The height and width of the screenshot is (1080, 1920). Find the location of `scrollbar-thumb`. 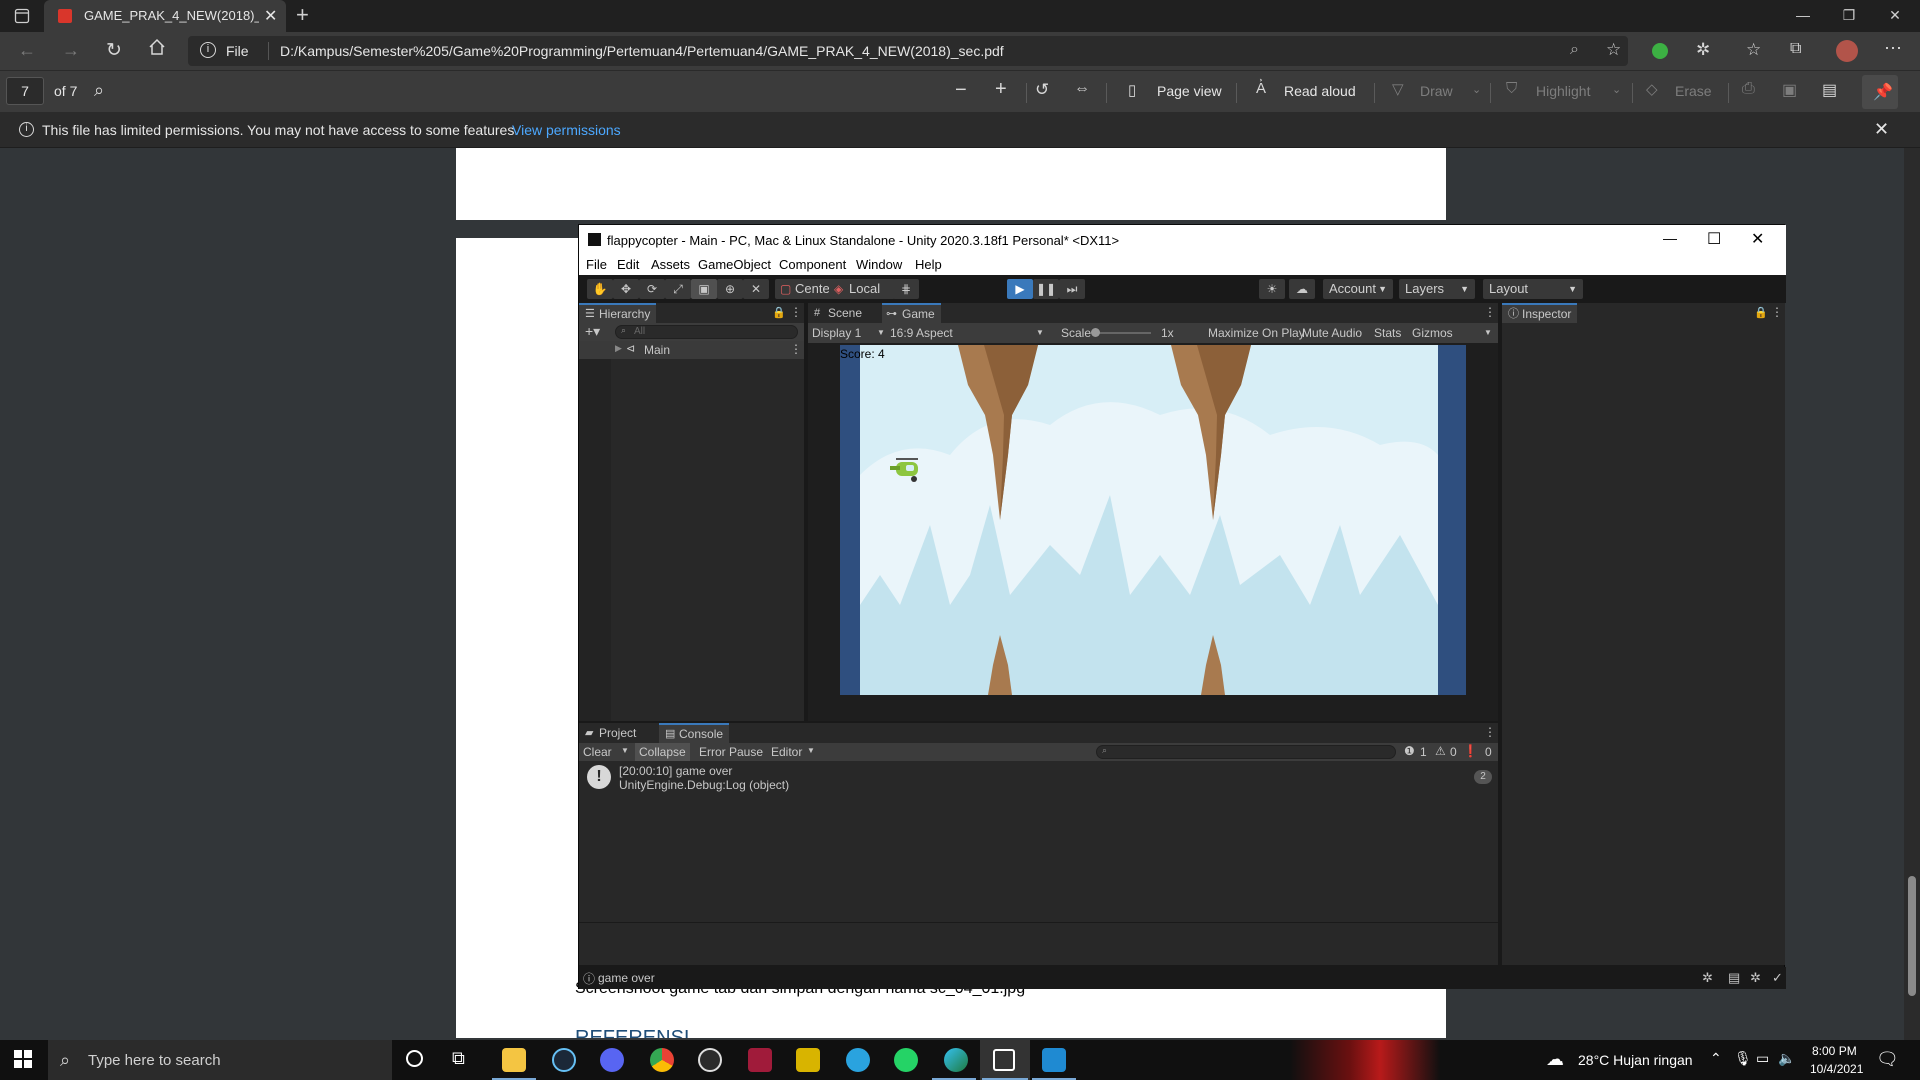

scrollbar-thumb is located at coordinates (1912, 936).